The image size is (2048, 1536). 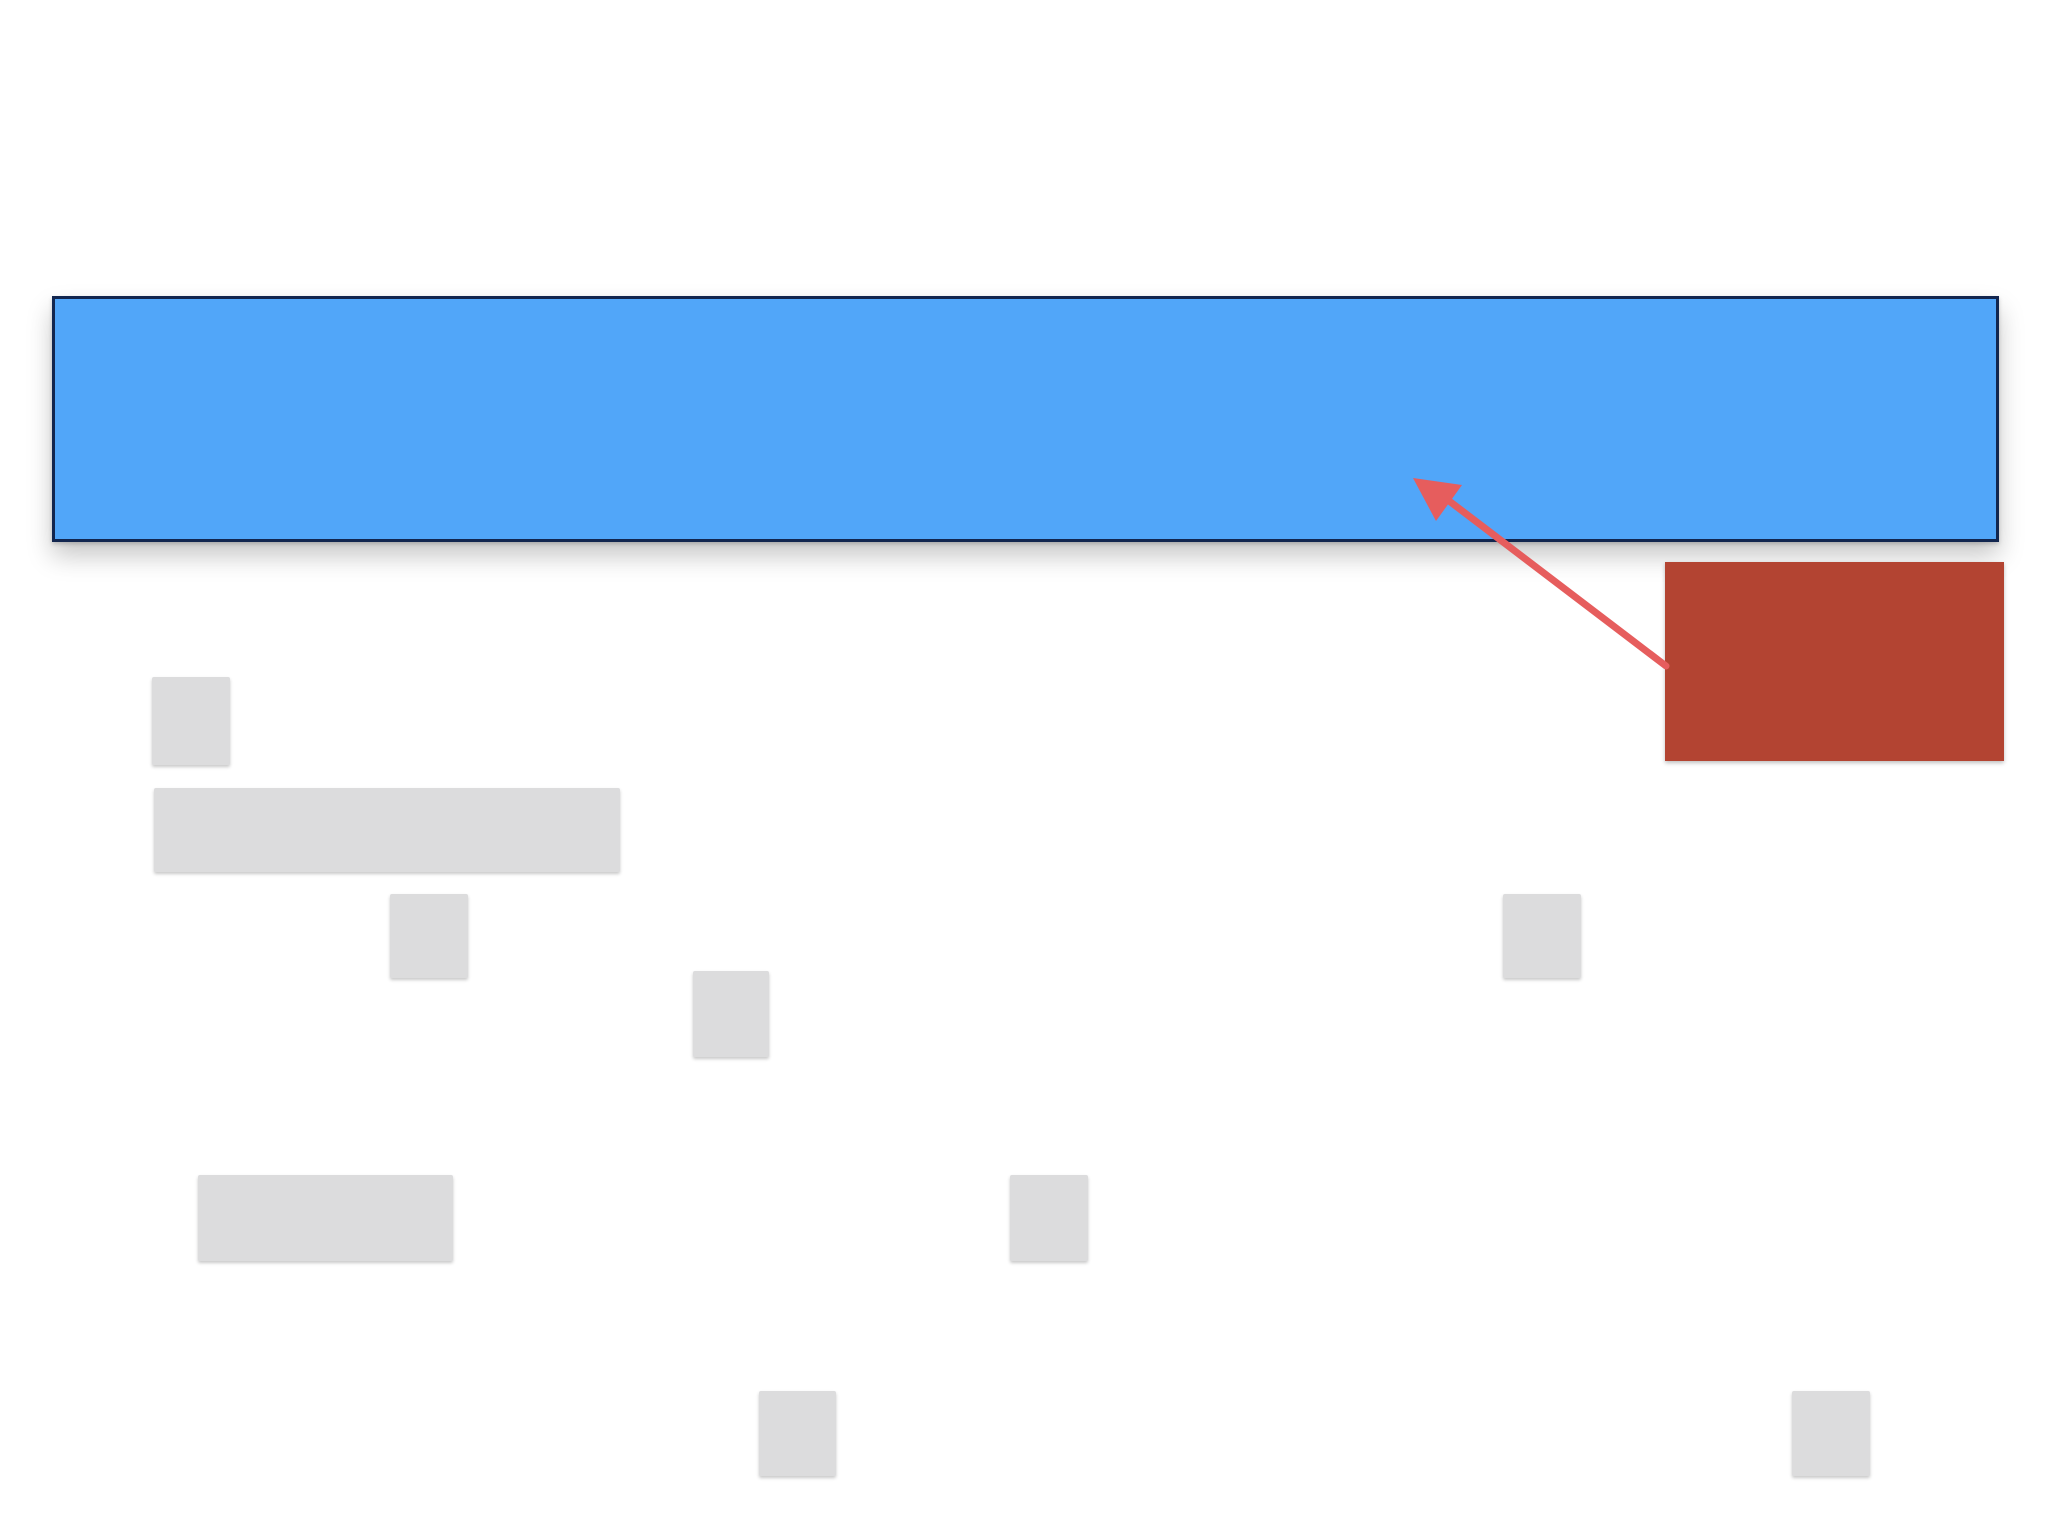 What do you see at coordinates (1541, 574) in the screenshot?
I see `connector-arrow` at bounding box center [1541, 574].